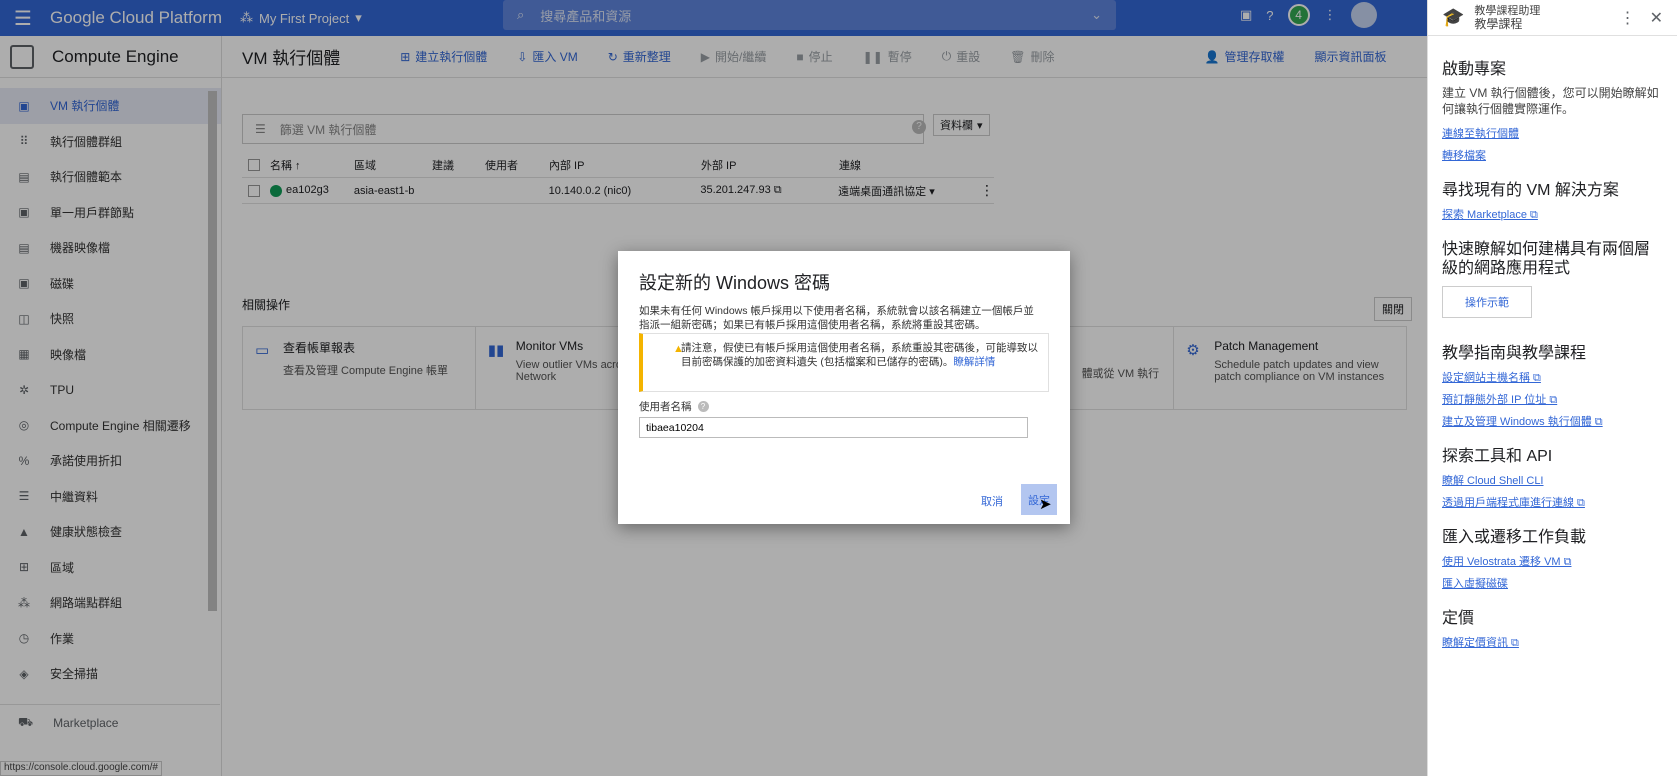 The image size is (1677, 776). I want to click on section-title: 探索工具和 API, so click(1497, 456).